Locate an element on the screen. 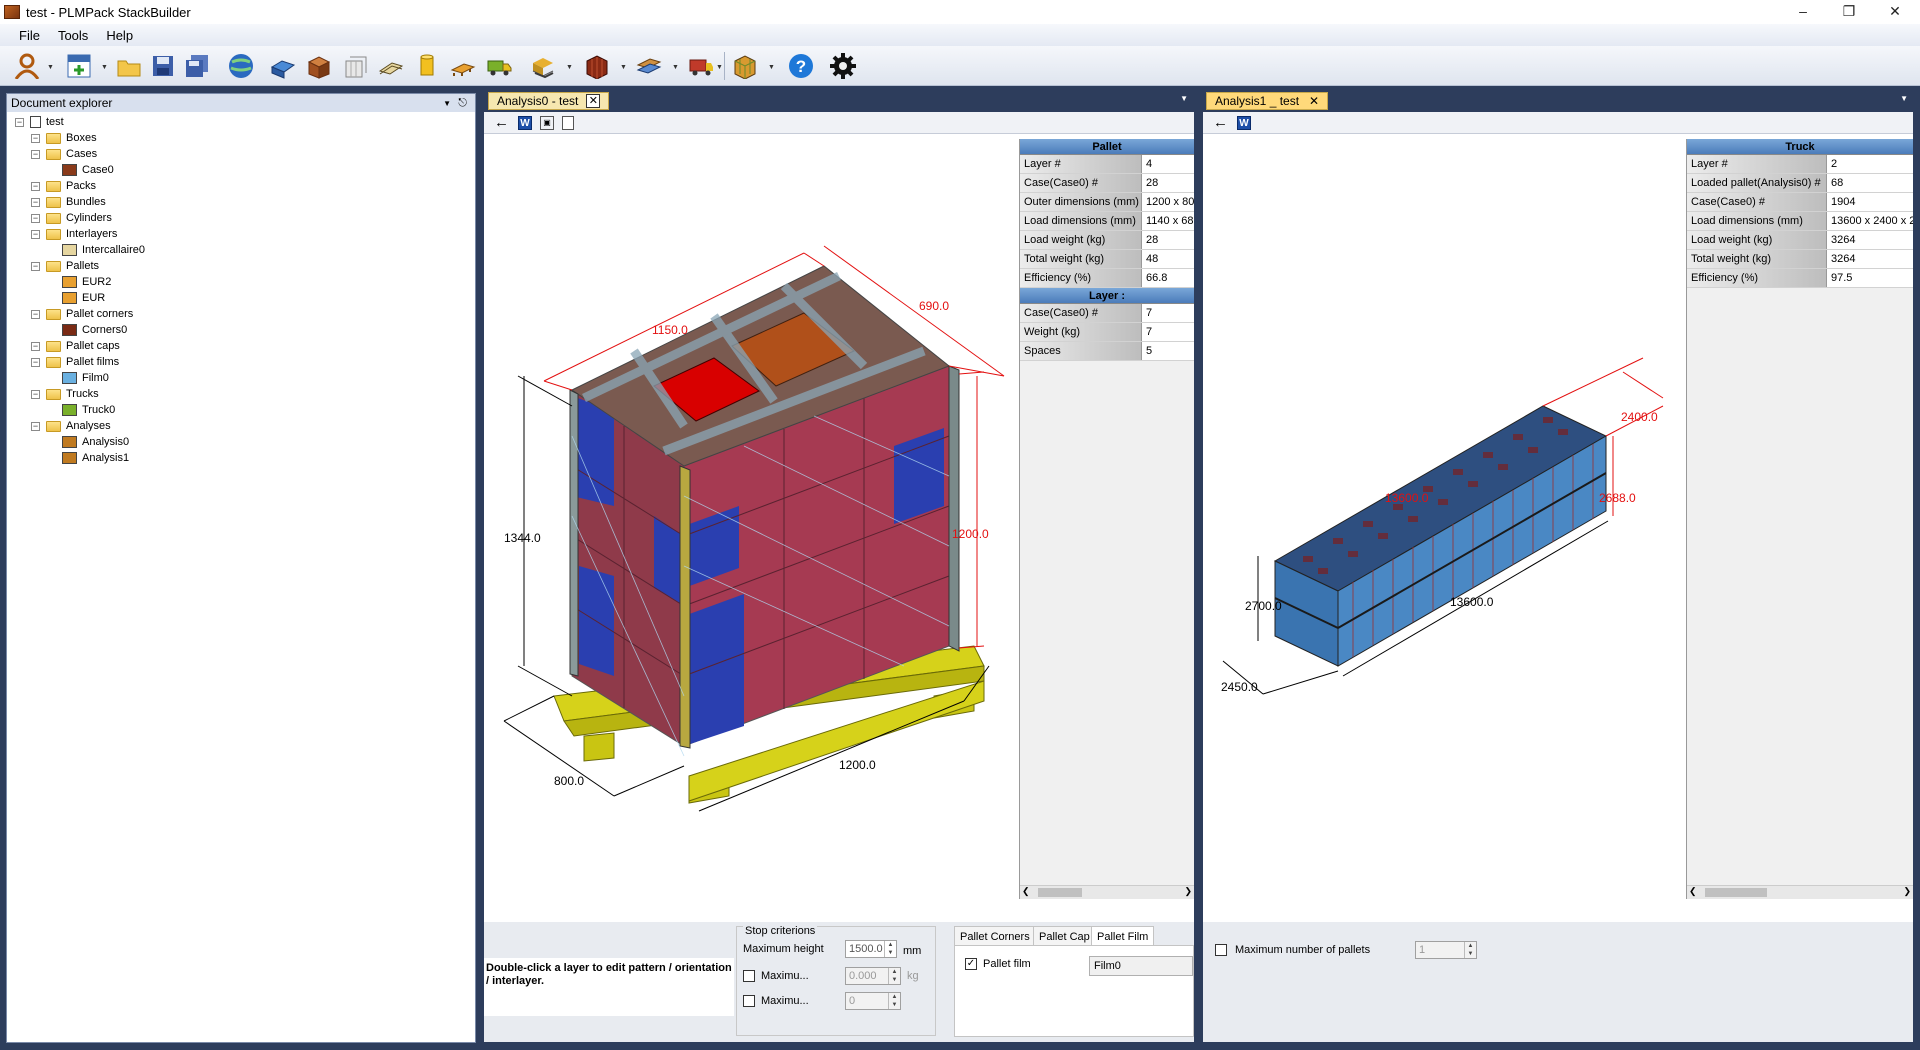 The height and width of the screenshot is (1050, 1920). tree-item-truck0: Truck0 is located at coordinates (81, 410).